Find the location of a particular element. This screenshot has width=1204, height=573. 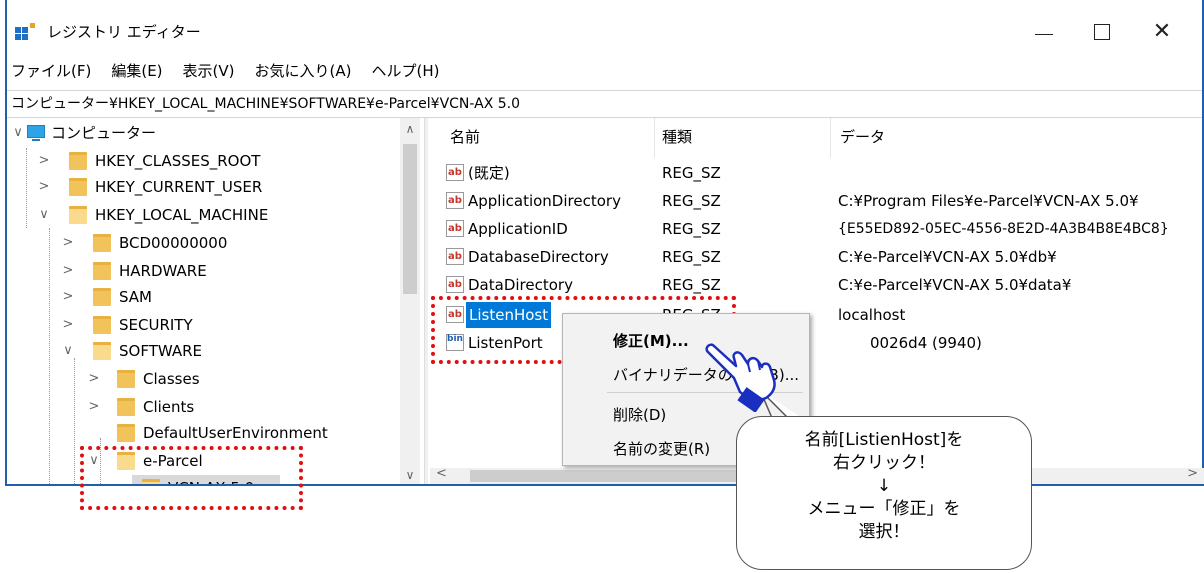

instruction-callout: 名前[ListienHost]を 右クリック！ ↓ メニュー「修正」を 選択！ is located at coordinates (884, 493).